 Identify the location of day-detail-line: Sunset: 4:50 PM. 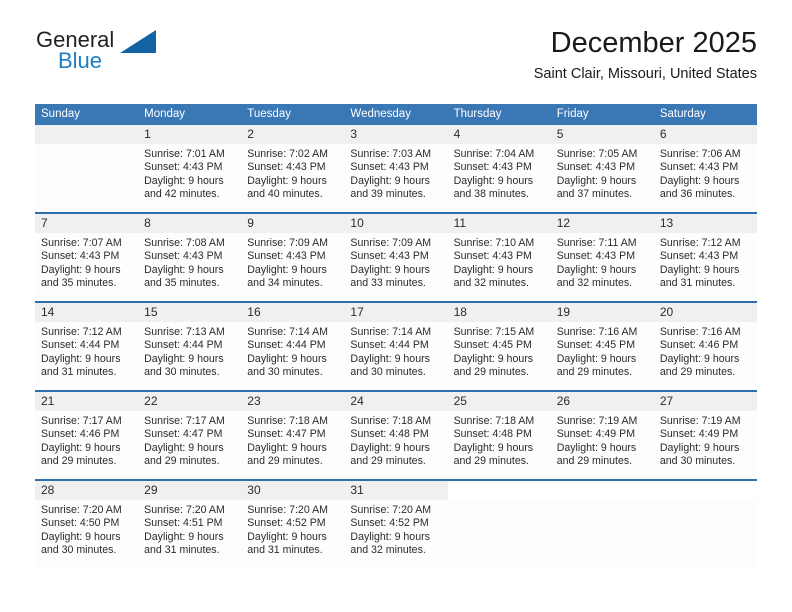
(80, 523).